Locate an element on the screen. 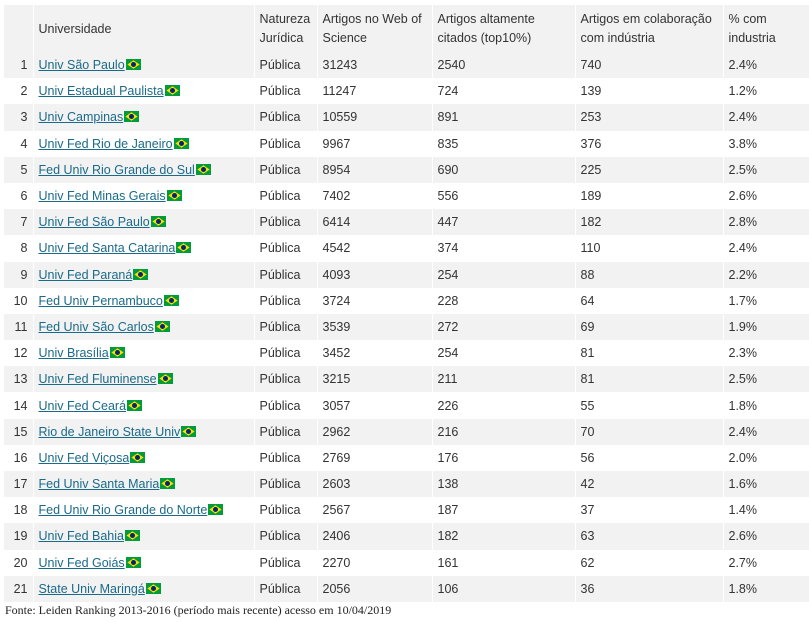 This screenshot has width=809, height=622. wos-articles-cell: 31243 is located at coordinates (375, 65).